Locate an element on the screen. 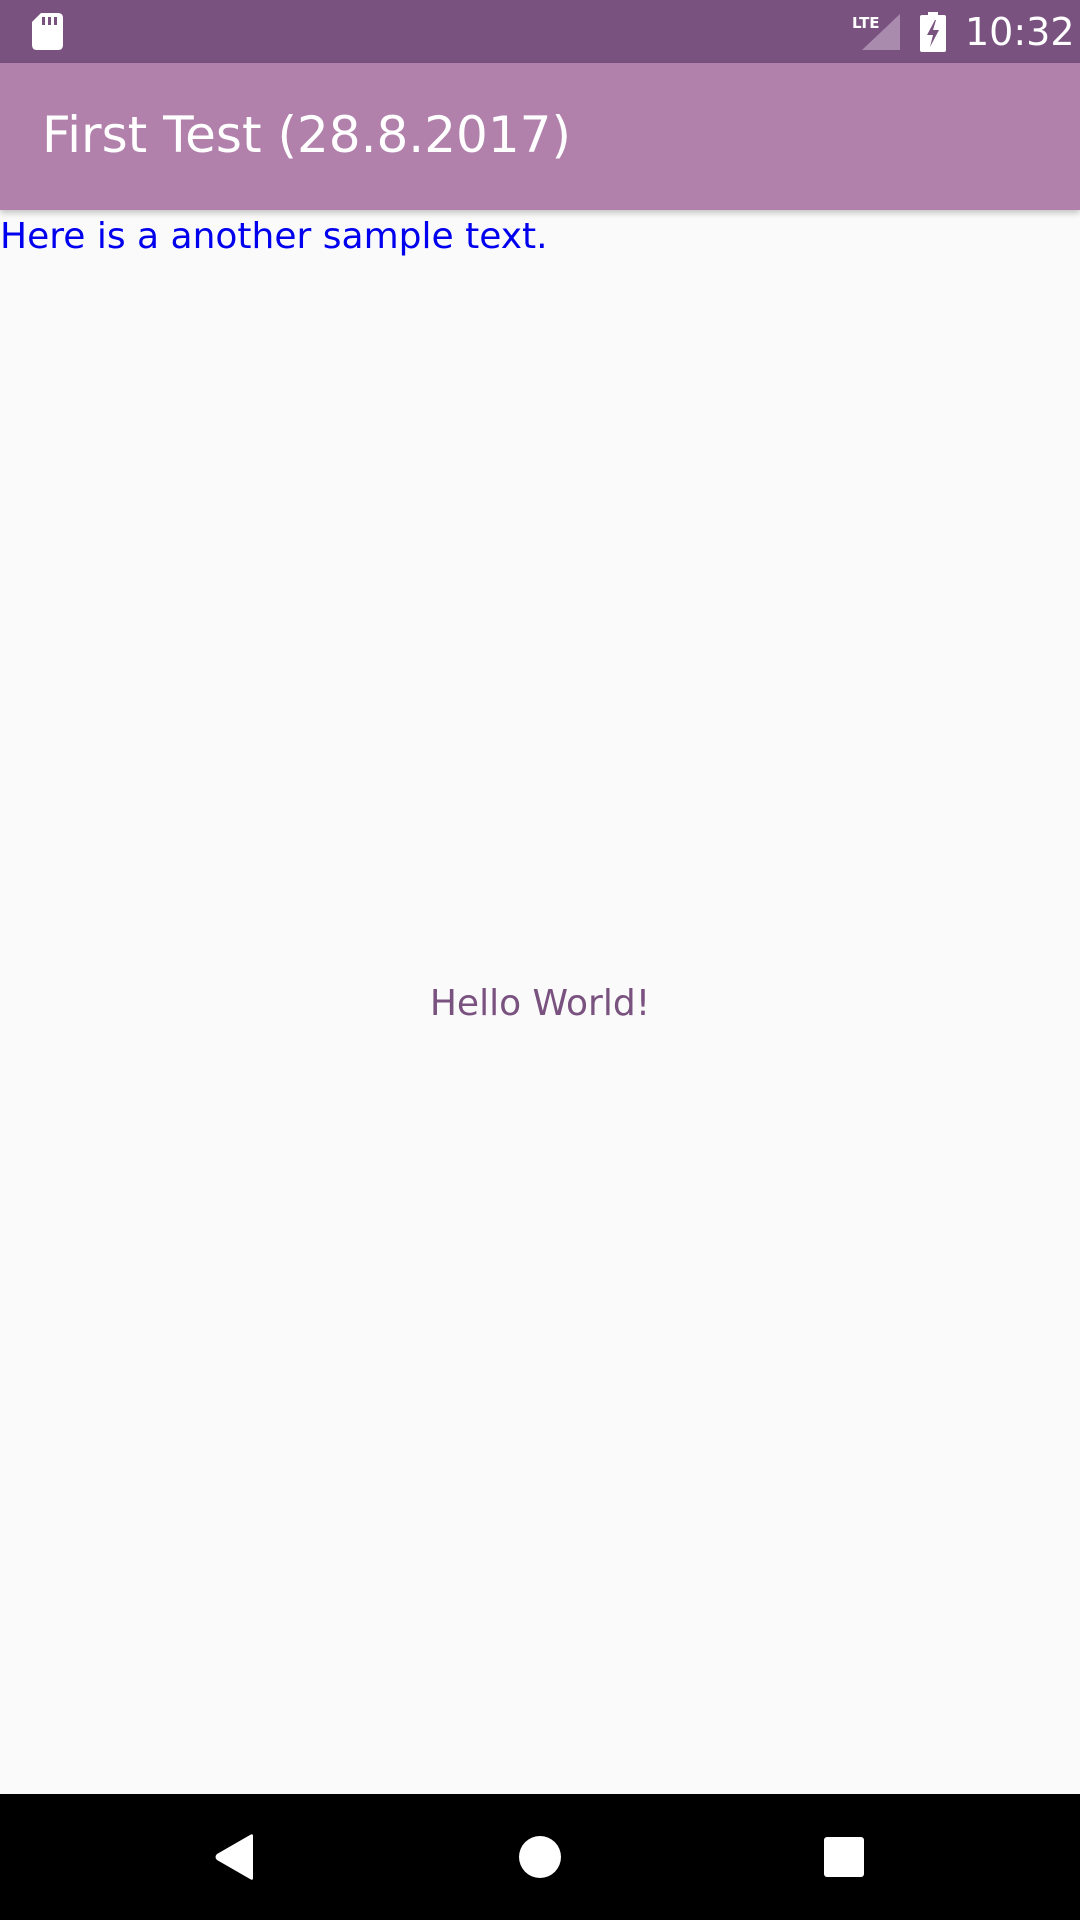  back-icon is located at coordinates (234, 1857).